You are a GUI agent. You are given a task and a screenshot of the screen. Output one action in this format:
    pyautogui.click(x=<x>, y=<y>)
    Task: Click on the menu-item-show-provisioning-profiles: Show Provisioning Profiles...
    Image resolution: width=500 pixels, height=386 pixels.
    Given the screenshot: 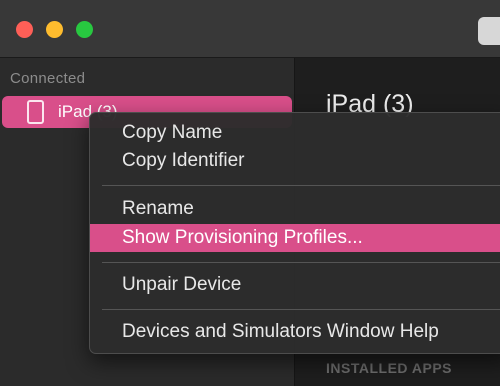 What is the action you would take?
    pyautogui.click(x=295, y=238)
    